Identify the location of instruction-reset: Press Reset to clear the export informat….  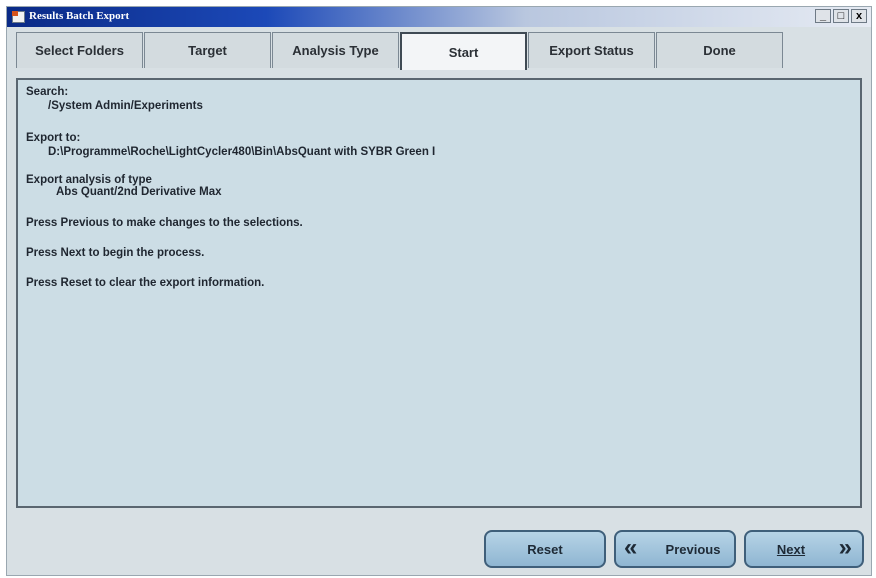
(145, 283).